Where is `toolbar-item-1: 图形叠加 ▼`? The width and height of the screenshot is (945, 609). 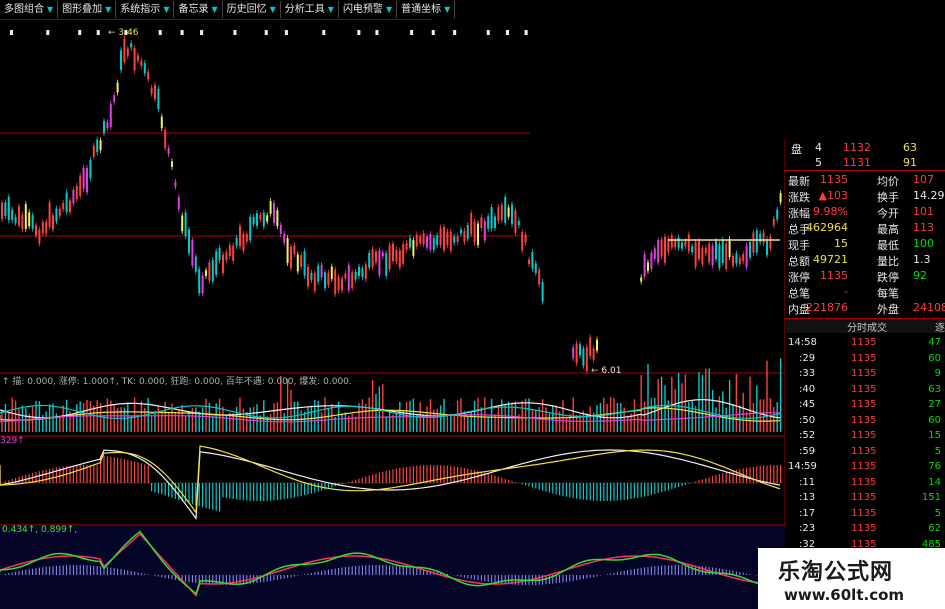
toolbar-item-1: 图形叠加 ▼ is located at coordinates (87, 9).